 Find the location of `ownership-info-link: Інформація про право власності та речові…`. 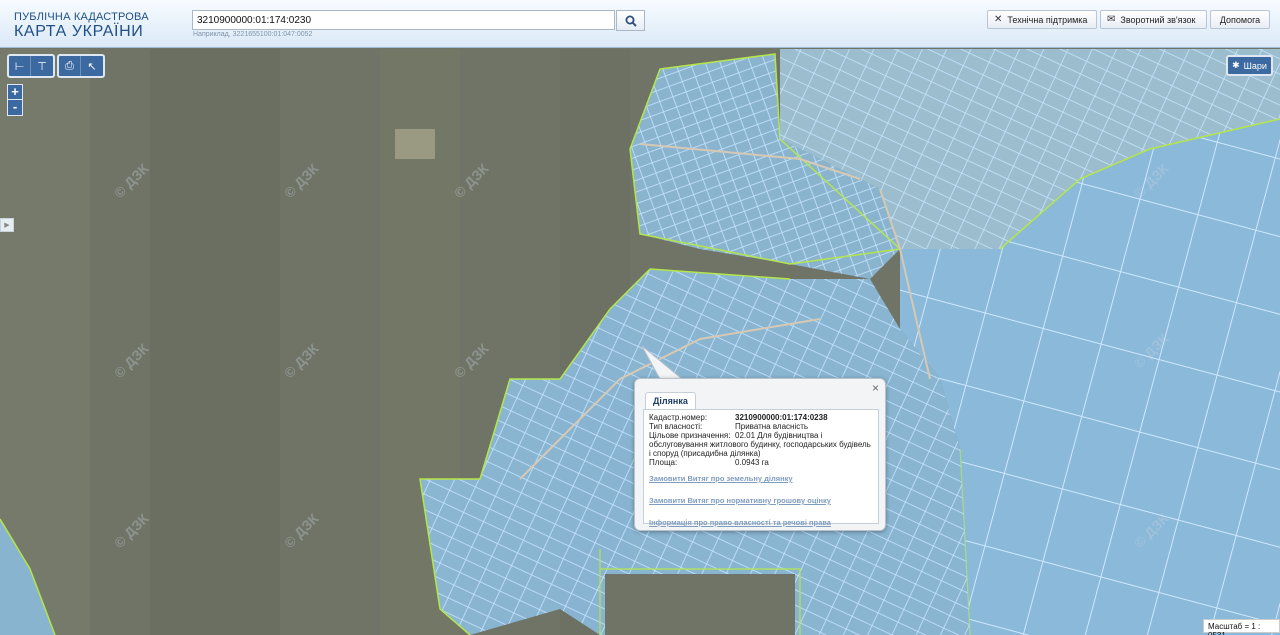

ownership-info-link: Інформація про право власності та речові… is located at coordinates (761, 522).